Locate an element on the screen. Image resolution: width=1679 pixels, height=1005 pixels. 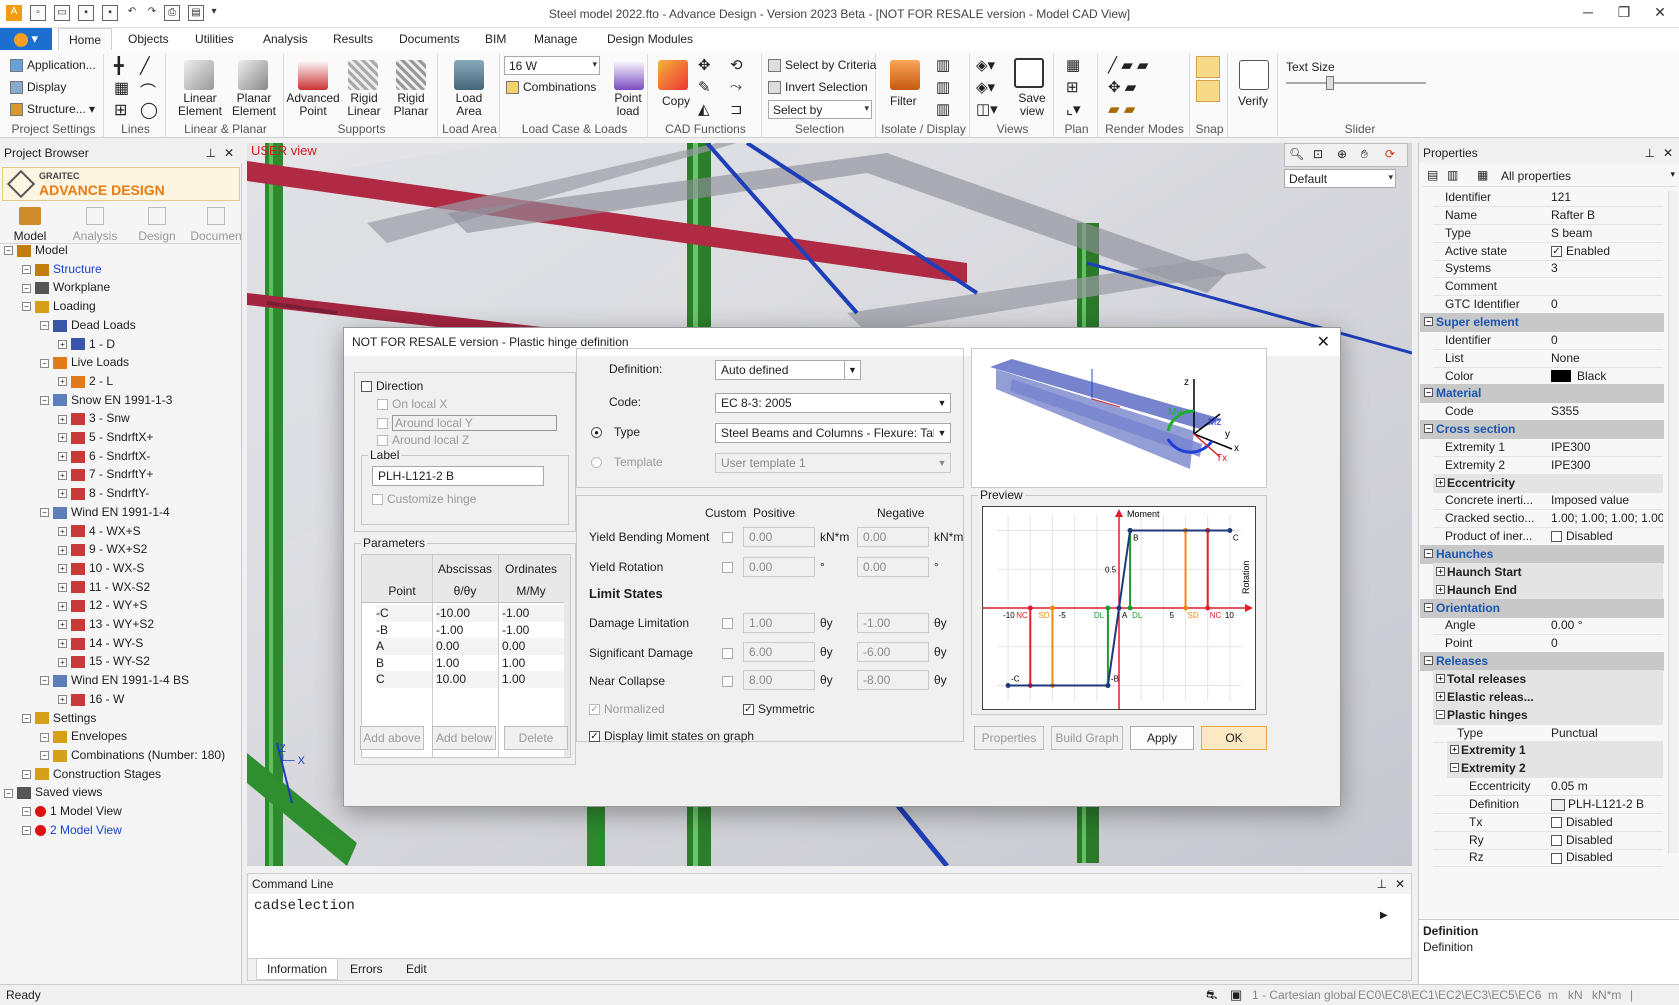
damage-pos: 1.00 is located at coordinates (779, 623).